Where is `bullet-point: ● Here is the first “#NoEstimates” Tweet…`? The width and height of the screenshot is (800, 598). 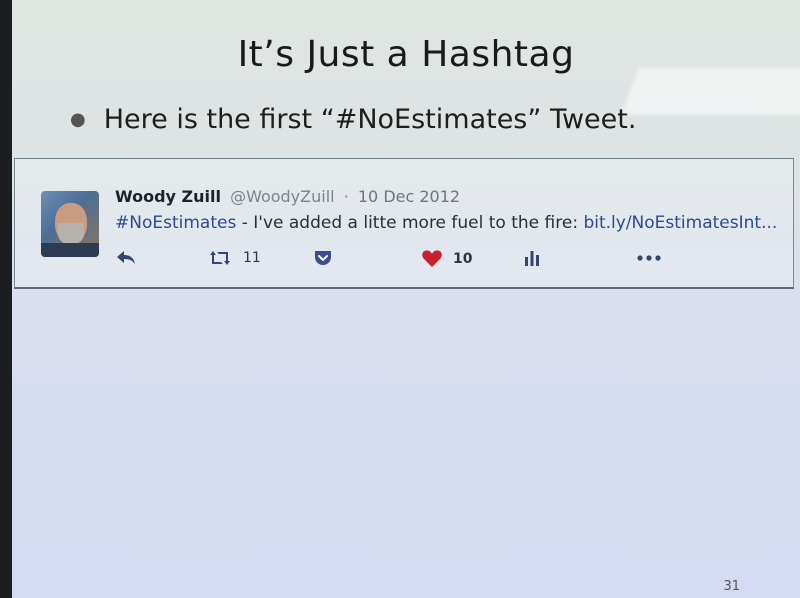
bullet-point: ● Here is the first “#NoEstimates” Tweet… is located at coordinates (353, 119).